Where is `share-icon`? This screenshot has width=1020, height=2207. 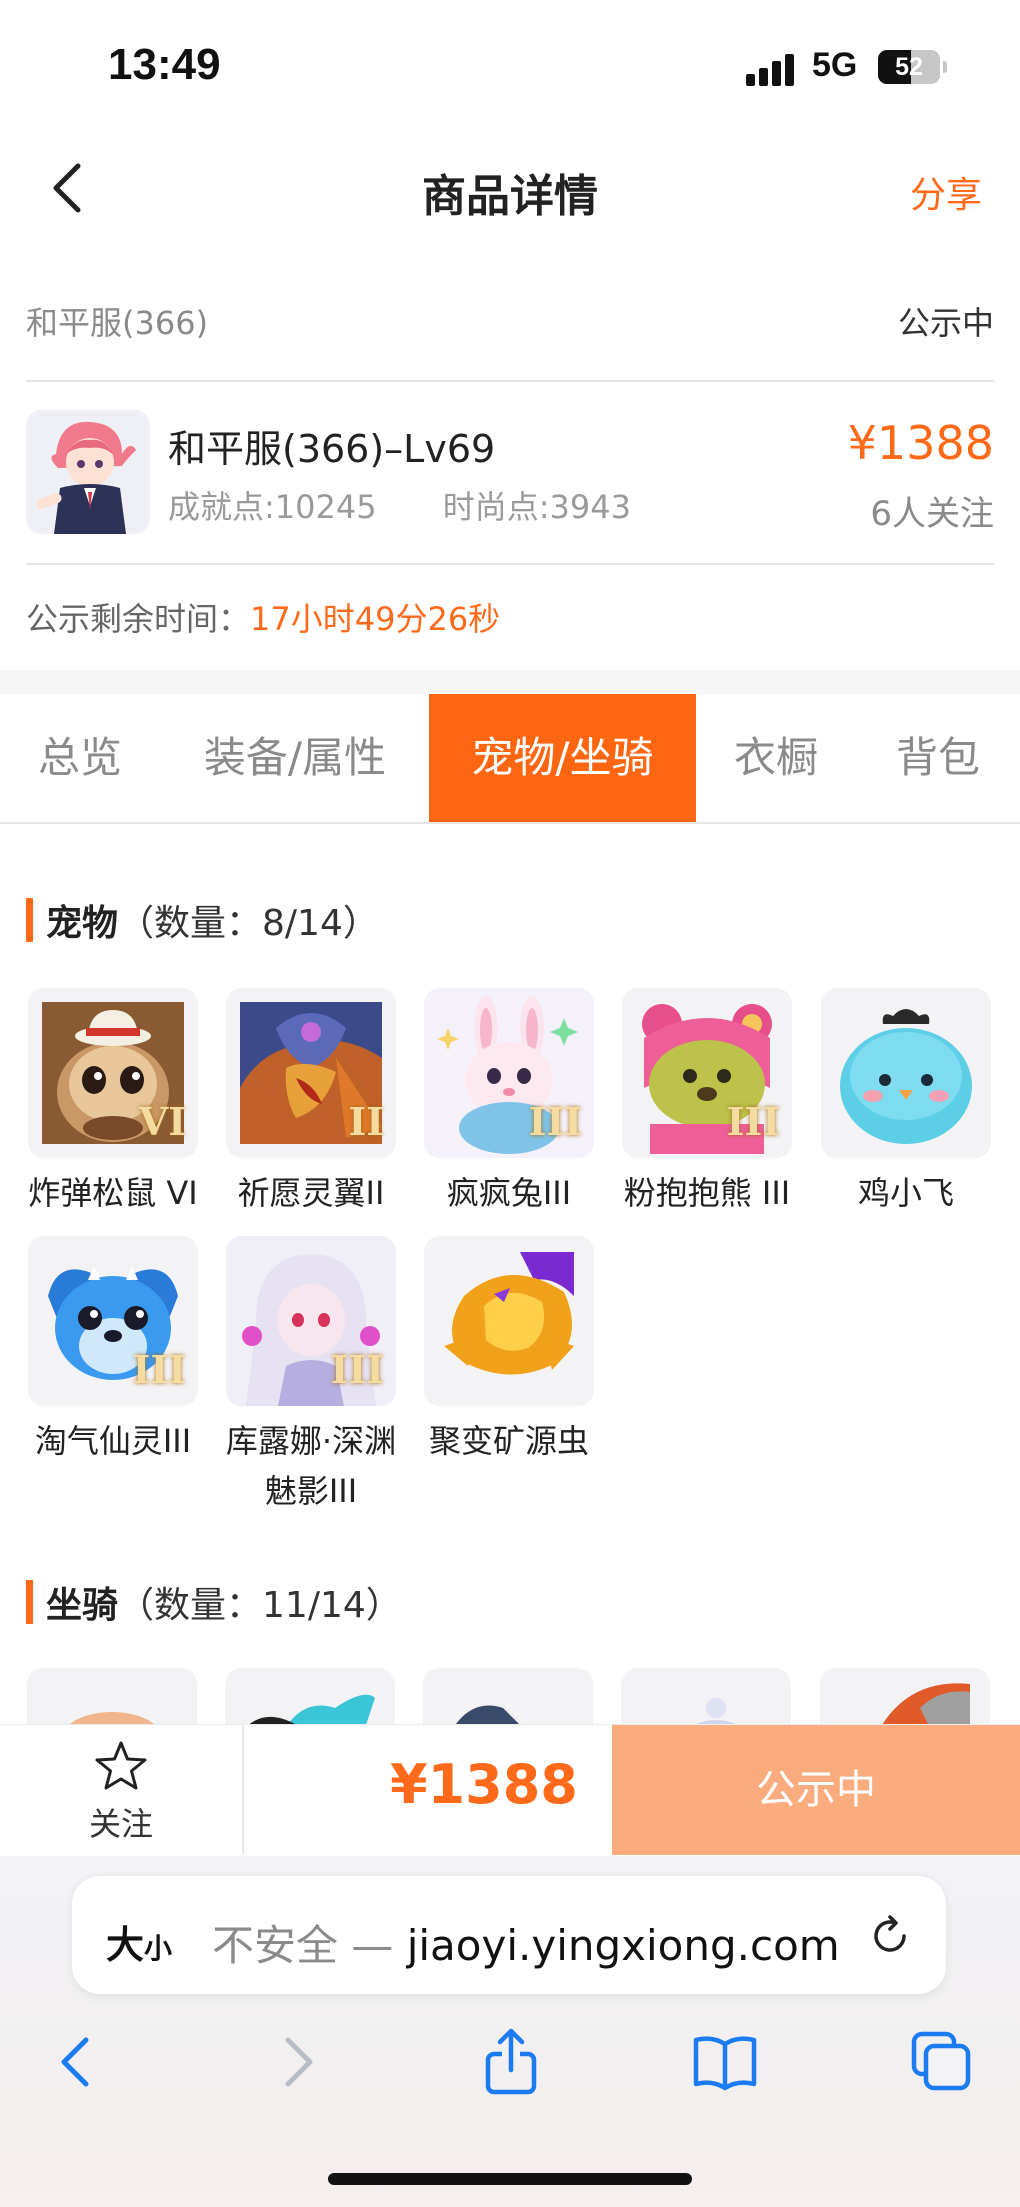
share-icon is located at coordinates (511, 2061).